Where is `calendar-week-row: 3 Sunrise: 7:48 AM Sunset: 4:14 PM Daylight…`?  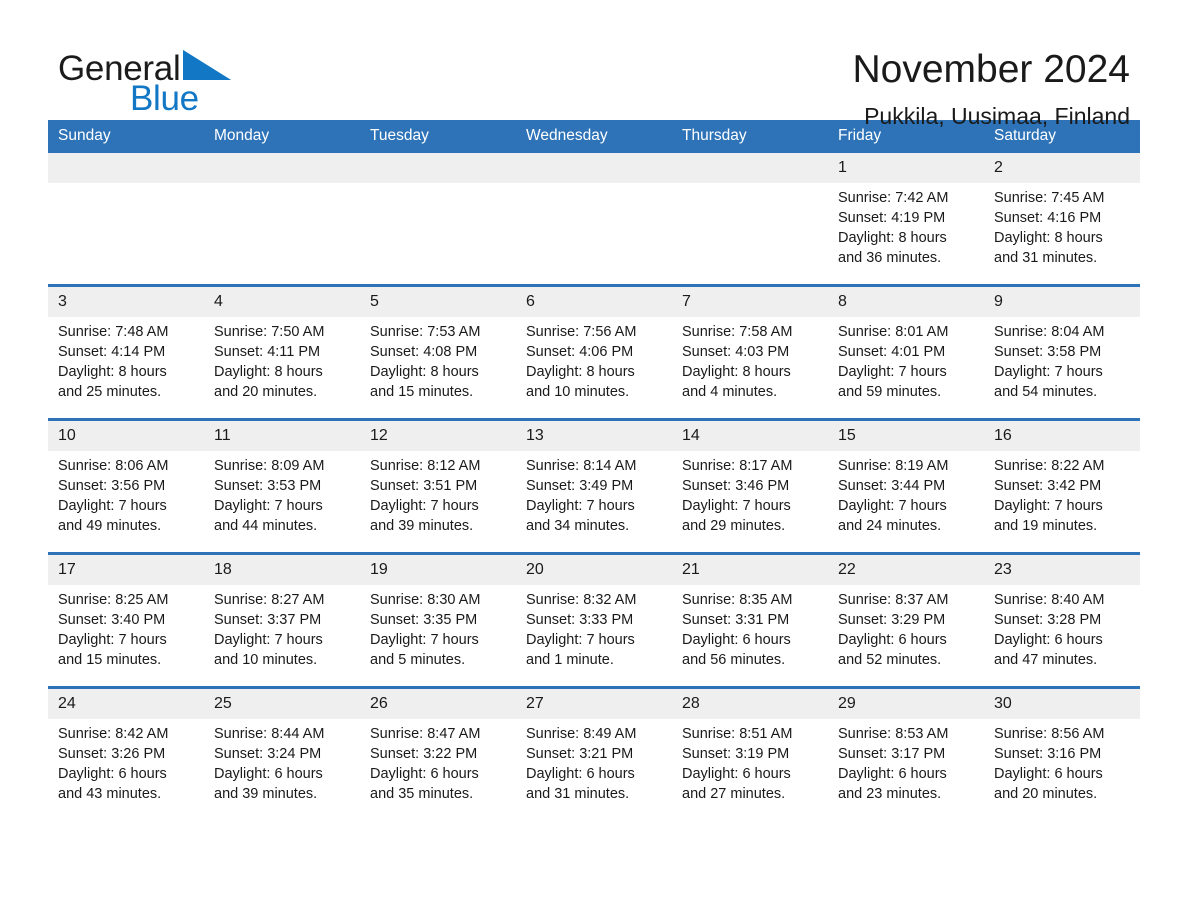 calendar-week-row: 3 Sunrise: 7:48 AM Sunset: 4:14 PM Daylight… is located at coordinates (594, 352).